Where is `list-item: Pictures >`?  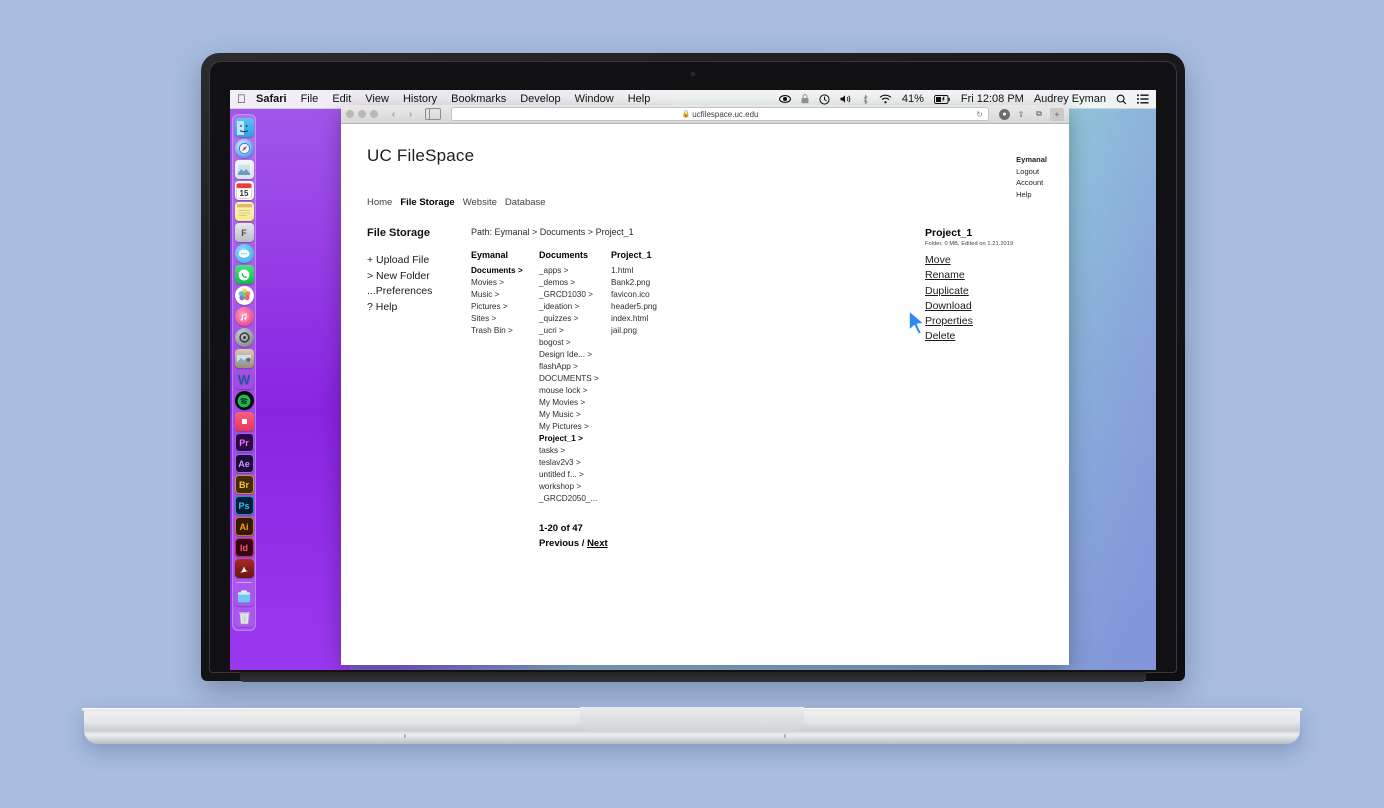
list-item: Pictures > is located at coordinates (505, 307).